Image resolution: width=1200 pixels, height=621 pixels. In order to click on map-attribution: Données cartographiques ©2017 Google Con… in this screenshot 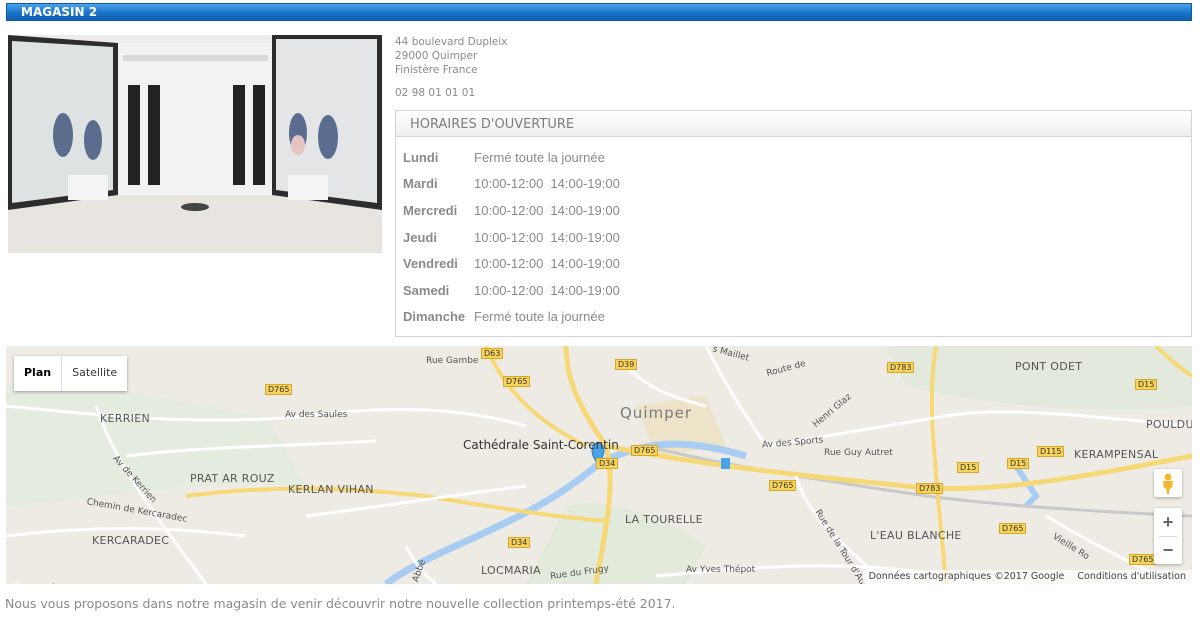, I will do `click(1027, 577)`.